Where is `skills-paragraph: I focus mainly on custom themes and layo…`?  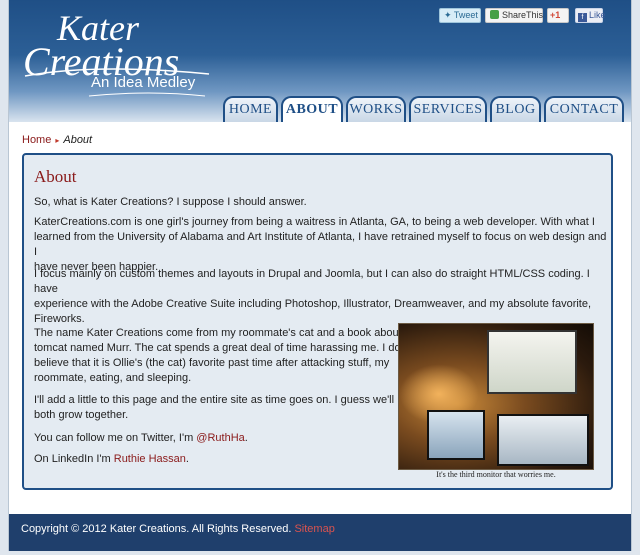 skills-paragraph: I focus mainly on custom themes and layo… is located at coordinates (322, 297).